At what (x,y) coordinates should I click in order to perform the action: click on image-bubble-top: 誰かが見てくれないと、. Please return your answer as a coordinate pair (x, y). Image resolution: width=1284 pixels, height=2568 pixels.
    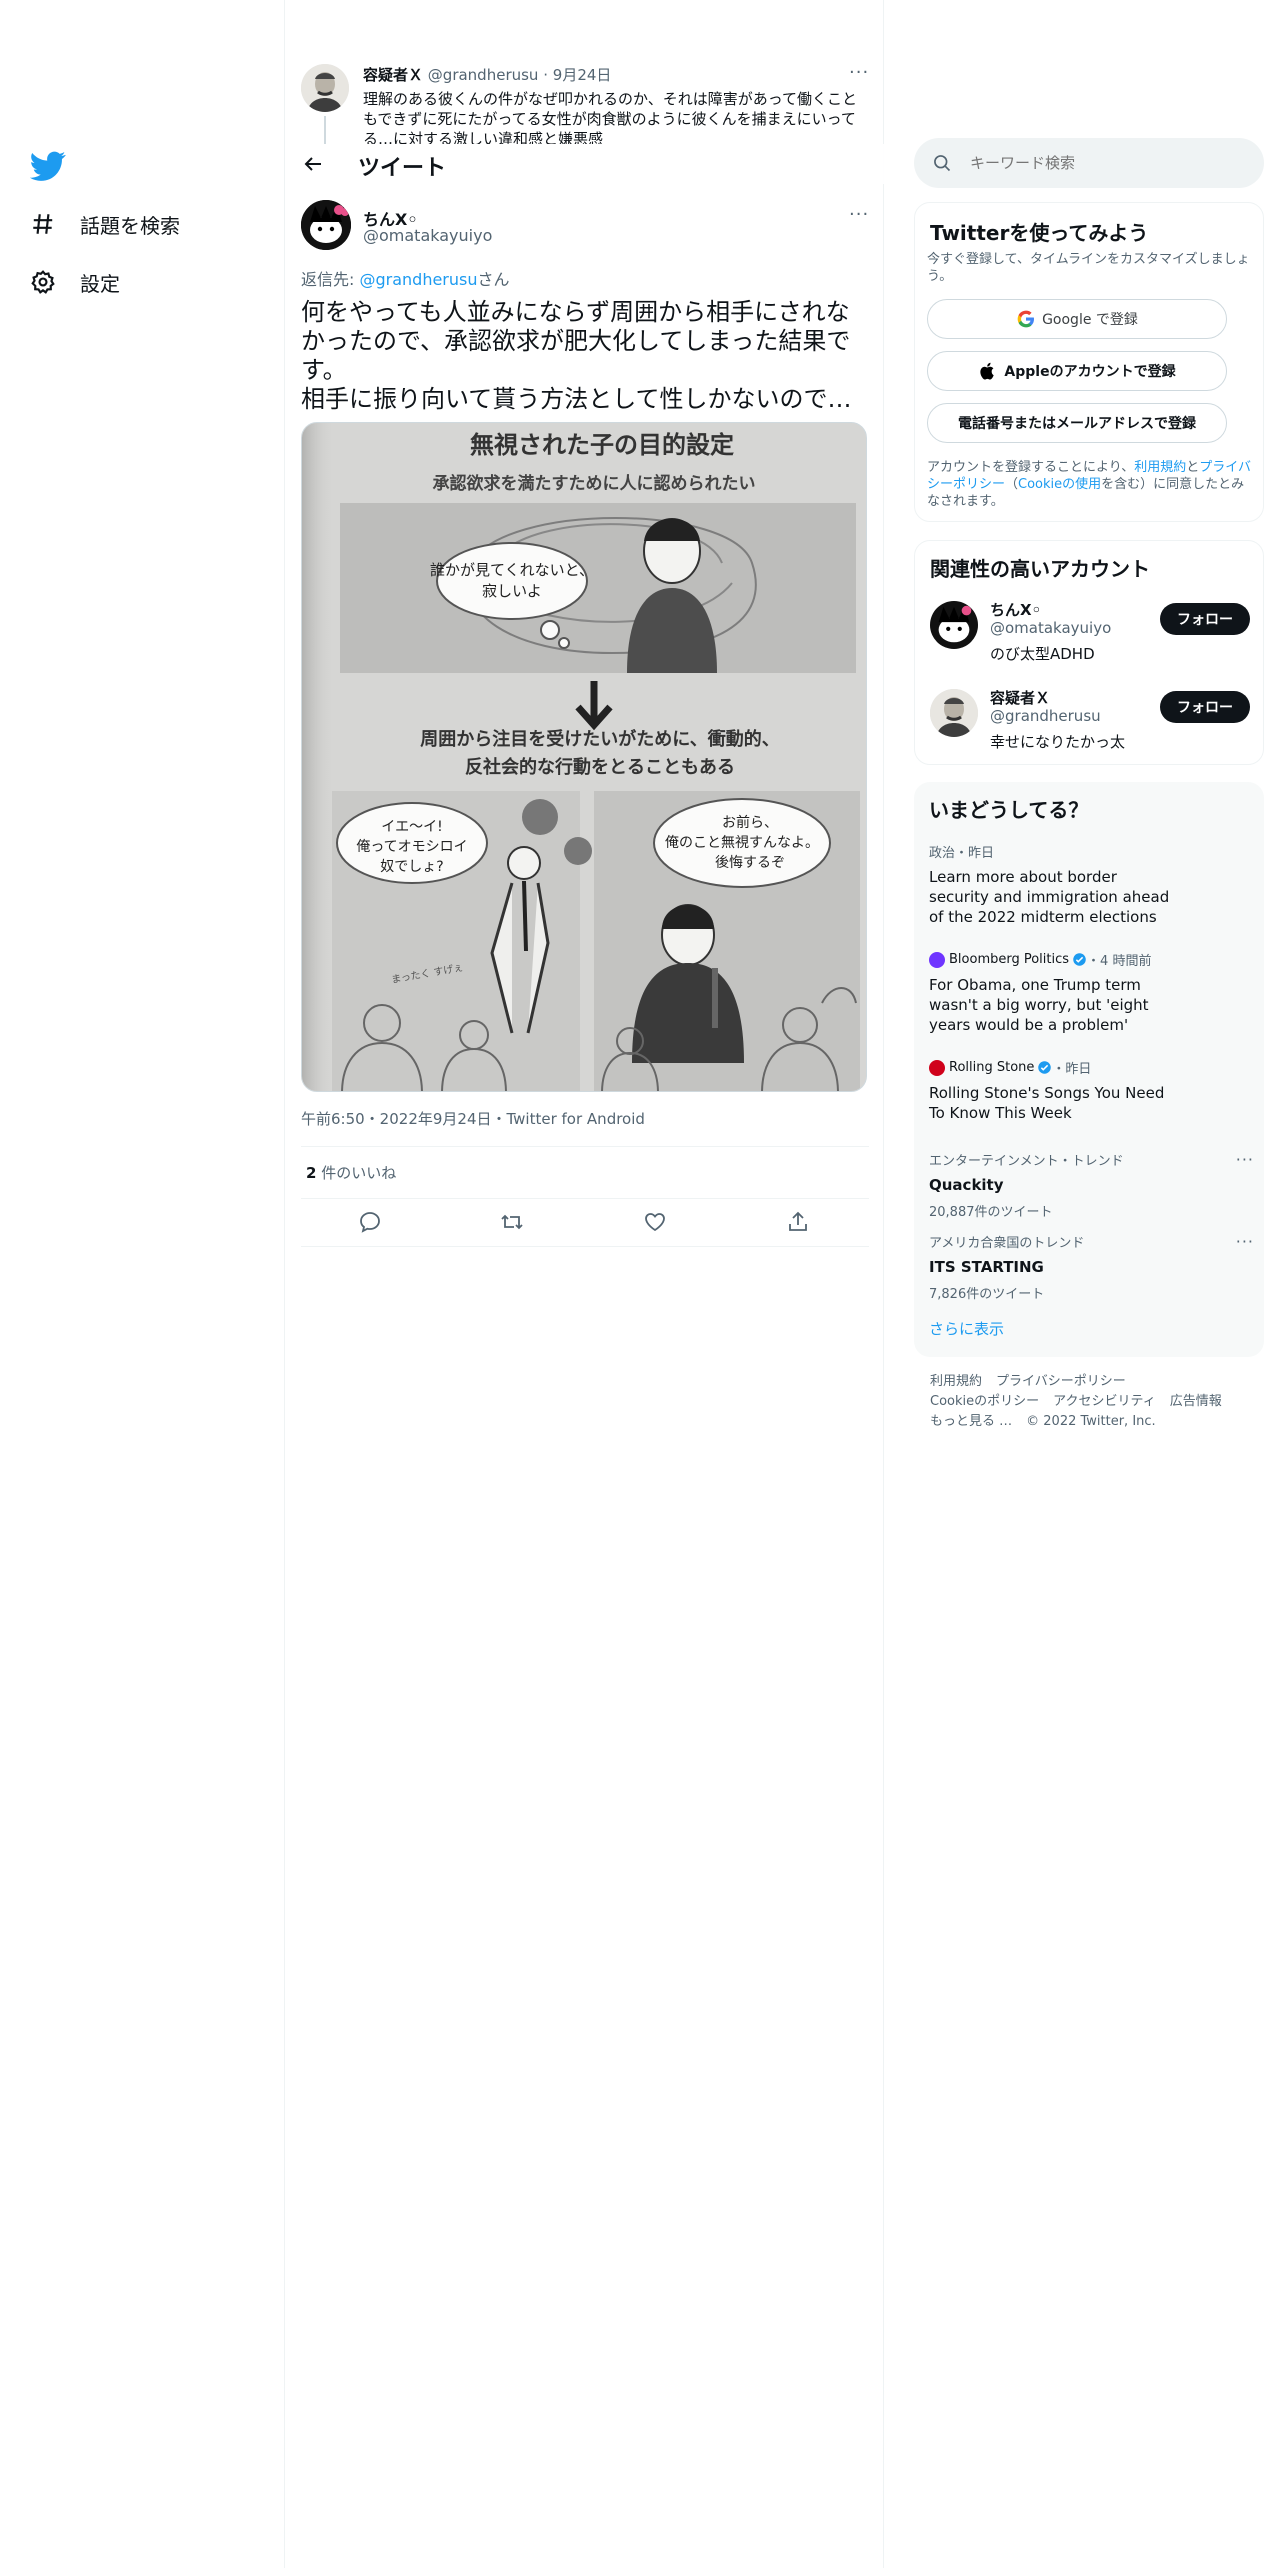
    Looking at the image, I should click on (512, 570).